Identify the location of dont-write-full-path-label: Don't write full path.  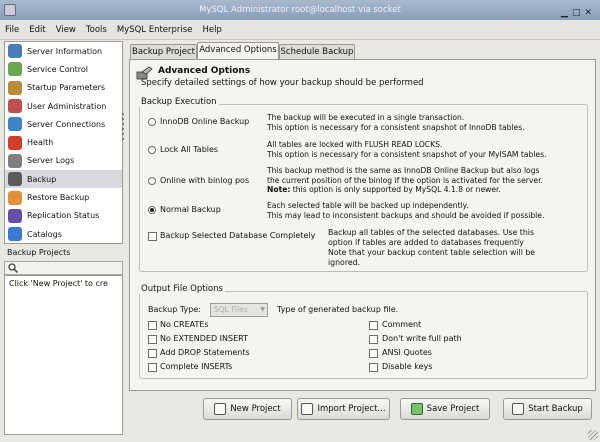
(422, 338).